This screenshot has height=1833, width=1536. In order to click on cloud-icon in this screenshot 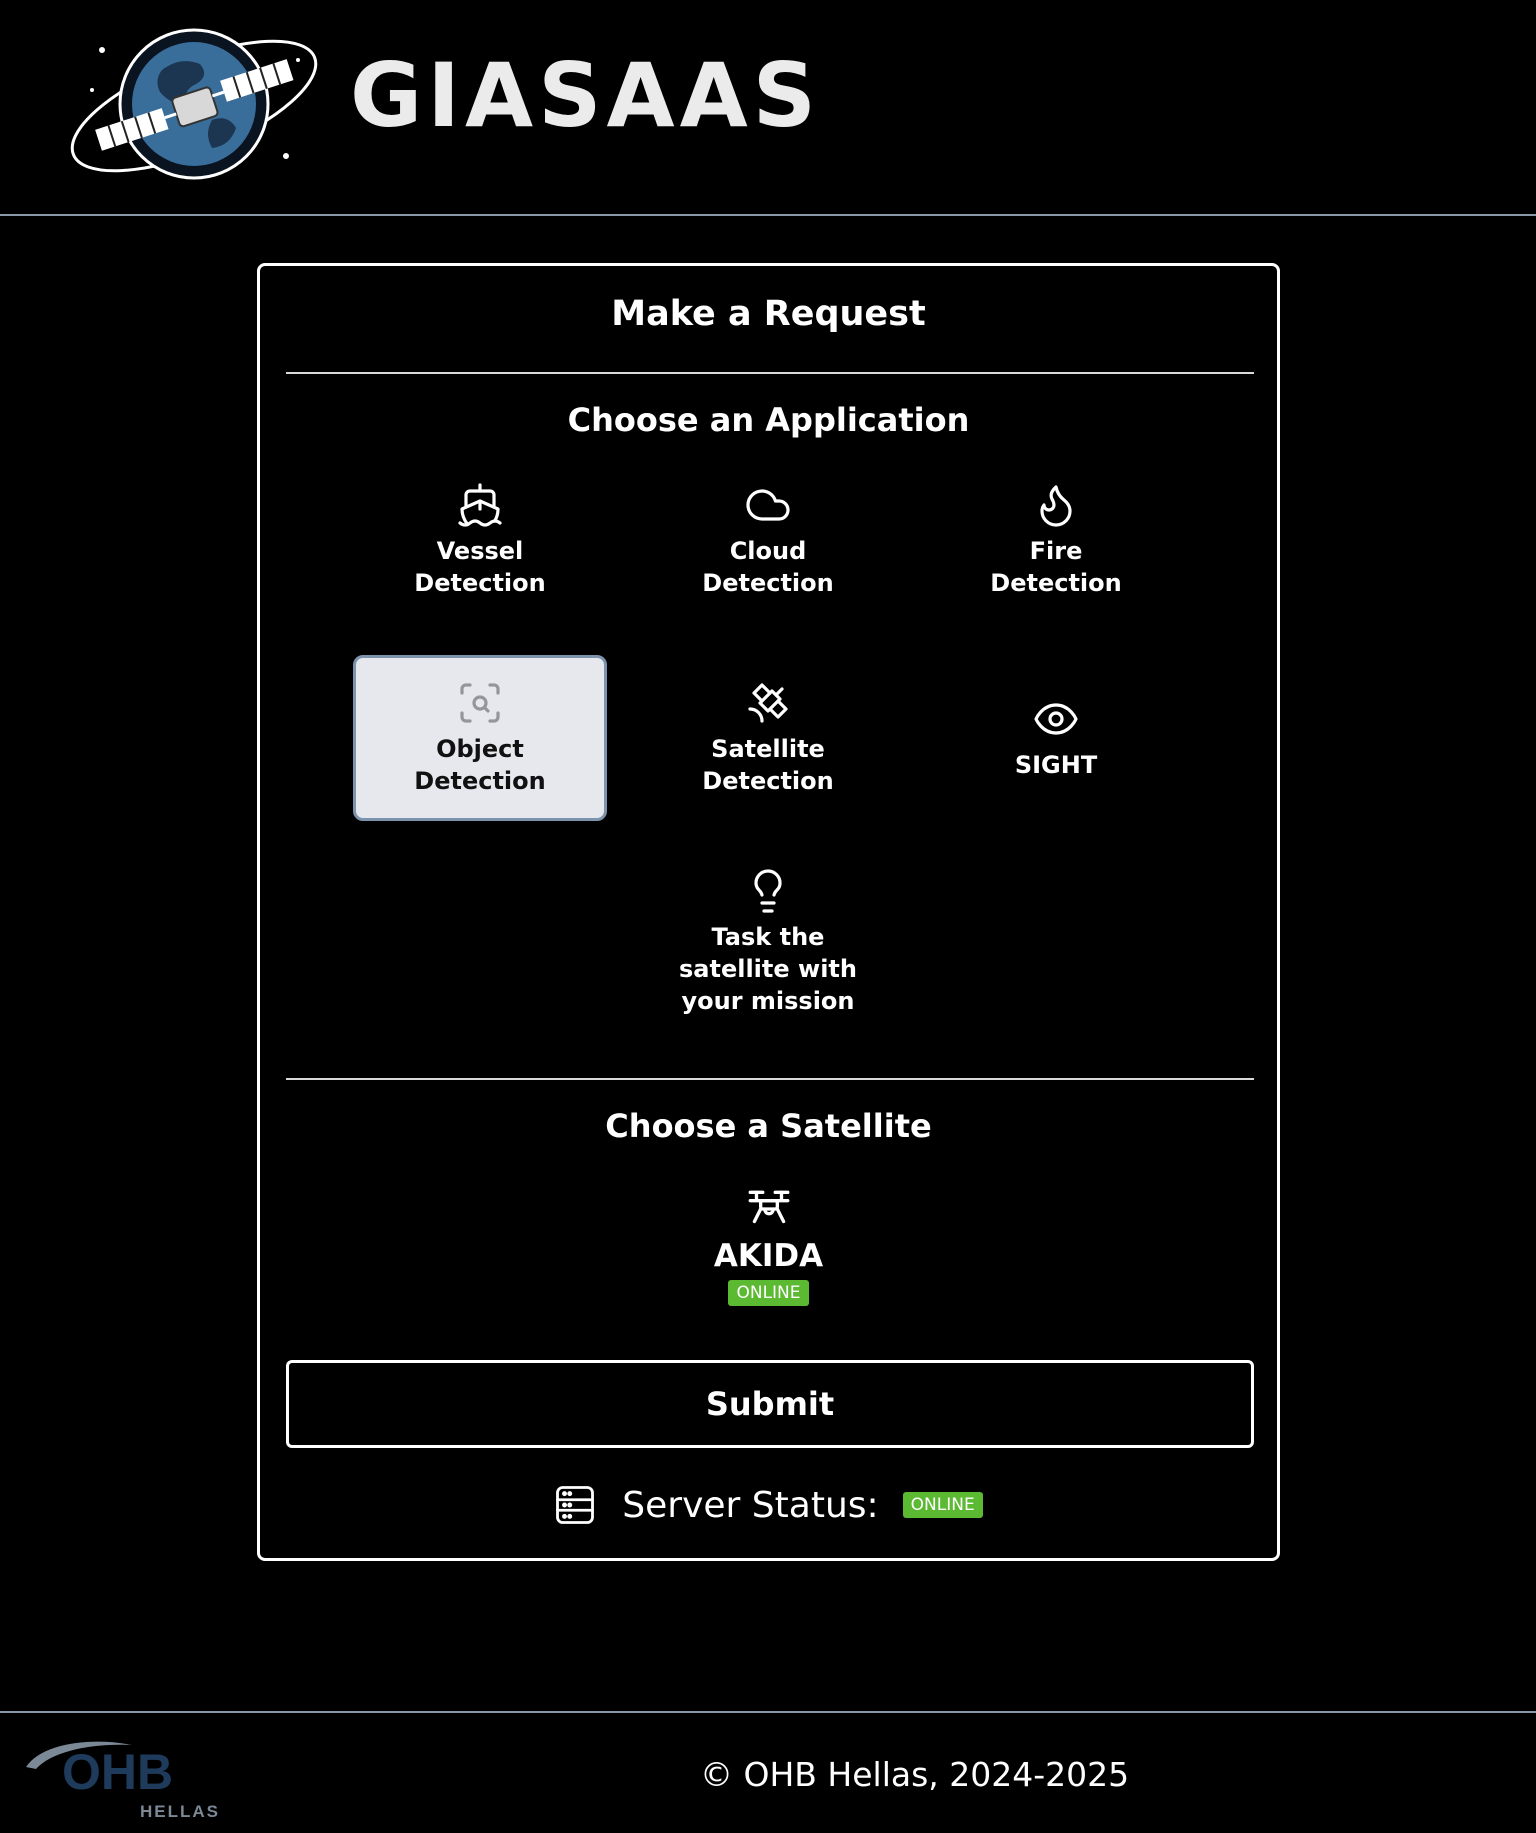, I will do `click(768, 505)`.